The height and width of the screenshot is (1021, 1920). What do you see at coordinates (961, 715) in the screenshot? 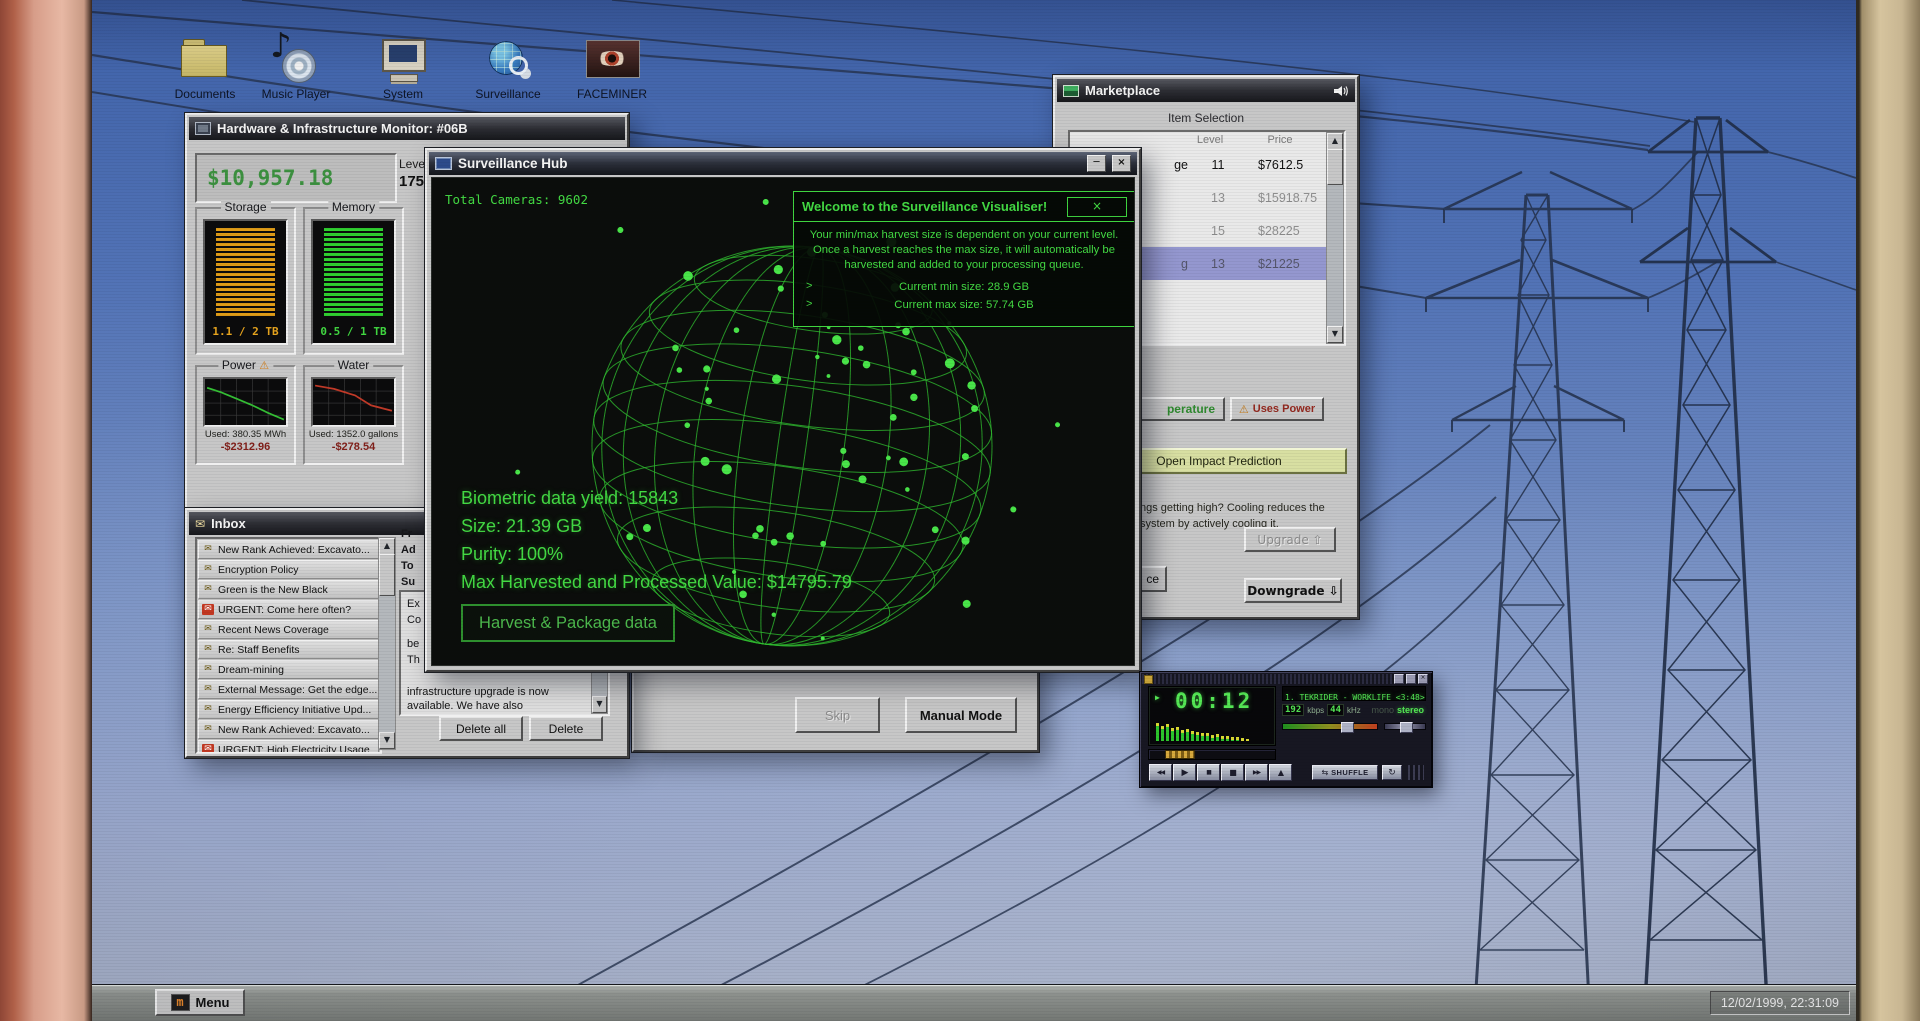
I see `manual-mode-button: Manual Mode` at bounding box center [961, 715].